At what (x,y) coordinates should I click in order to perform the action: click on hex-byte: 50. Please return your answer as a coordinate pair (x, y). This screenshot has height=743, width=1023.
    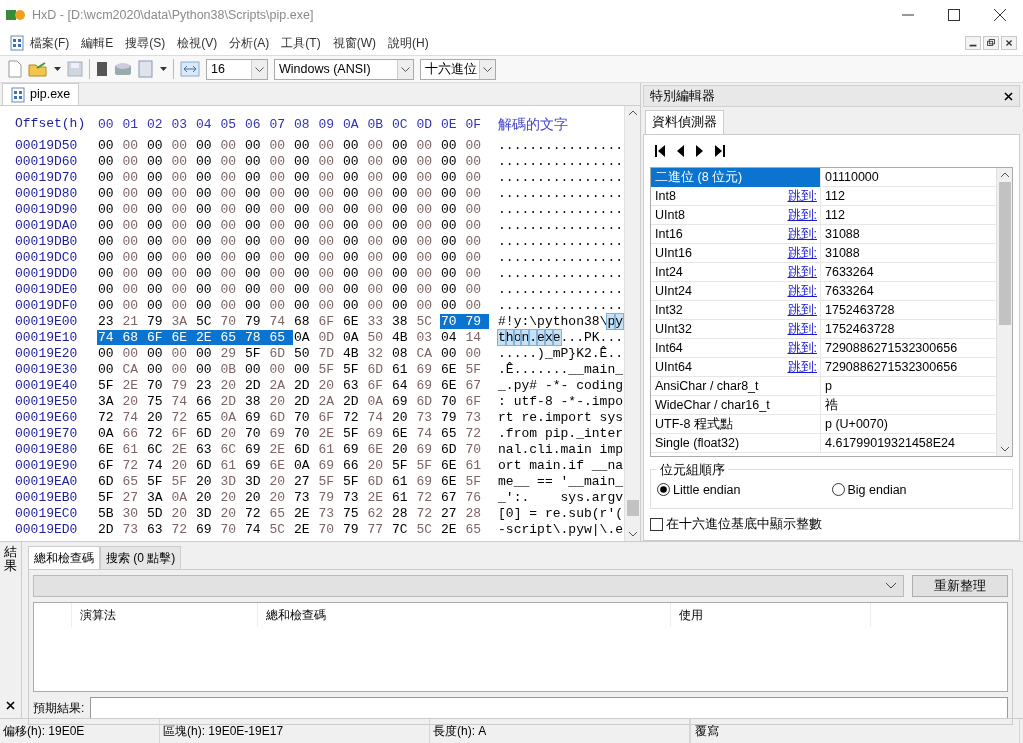
    Looking at the image, I should click on (305, 354).